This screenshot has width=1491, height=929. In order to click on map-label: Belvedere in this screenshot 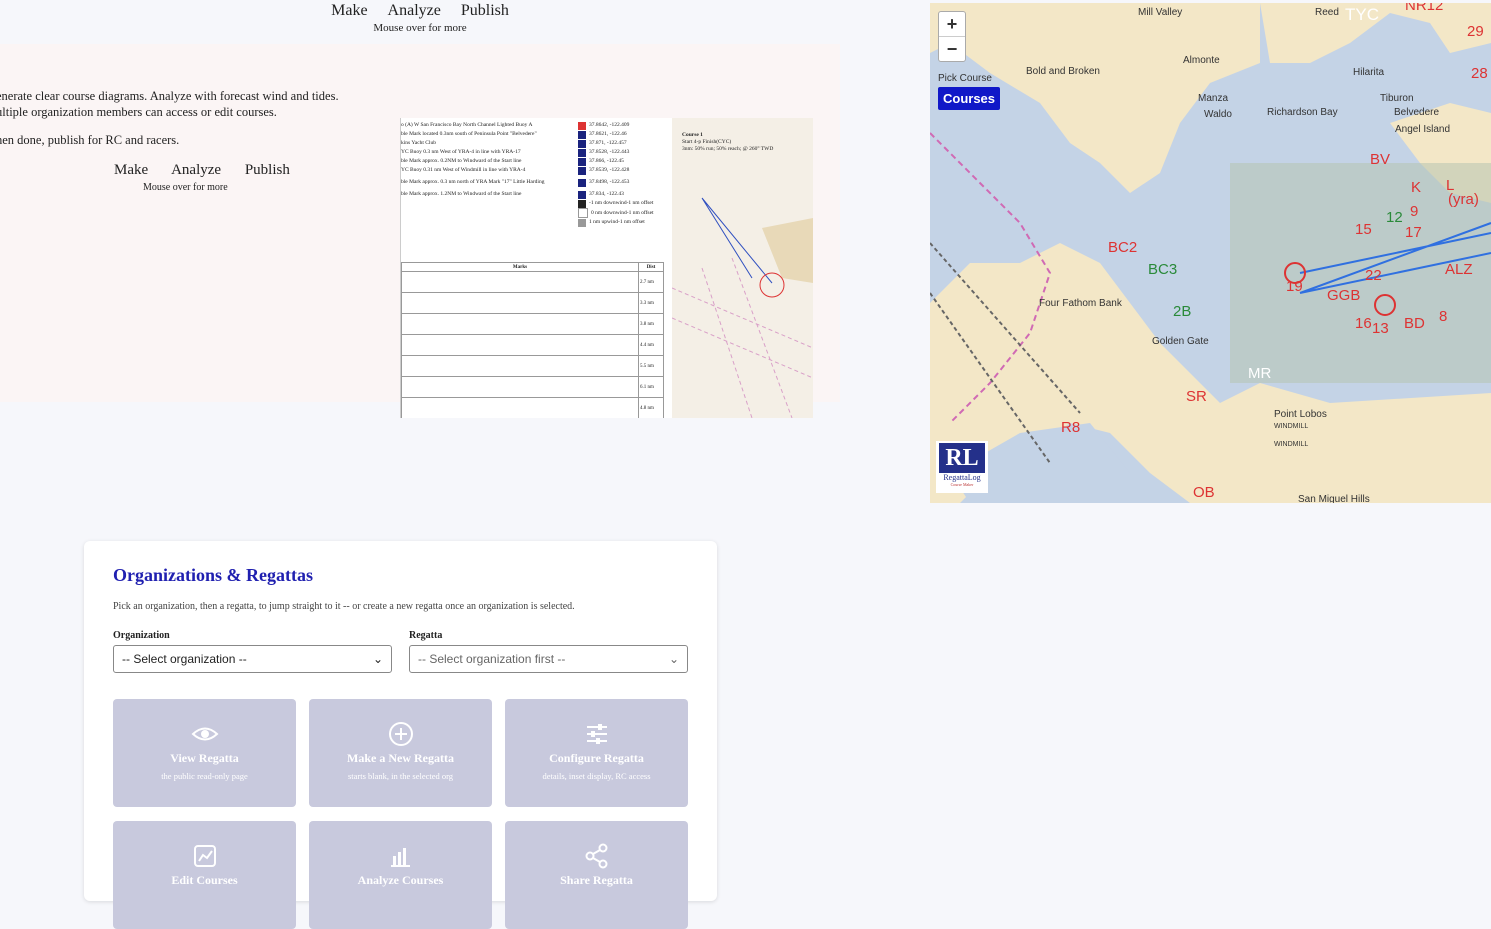, I will do `click(1417, 112)`.